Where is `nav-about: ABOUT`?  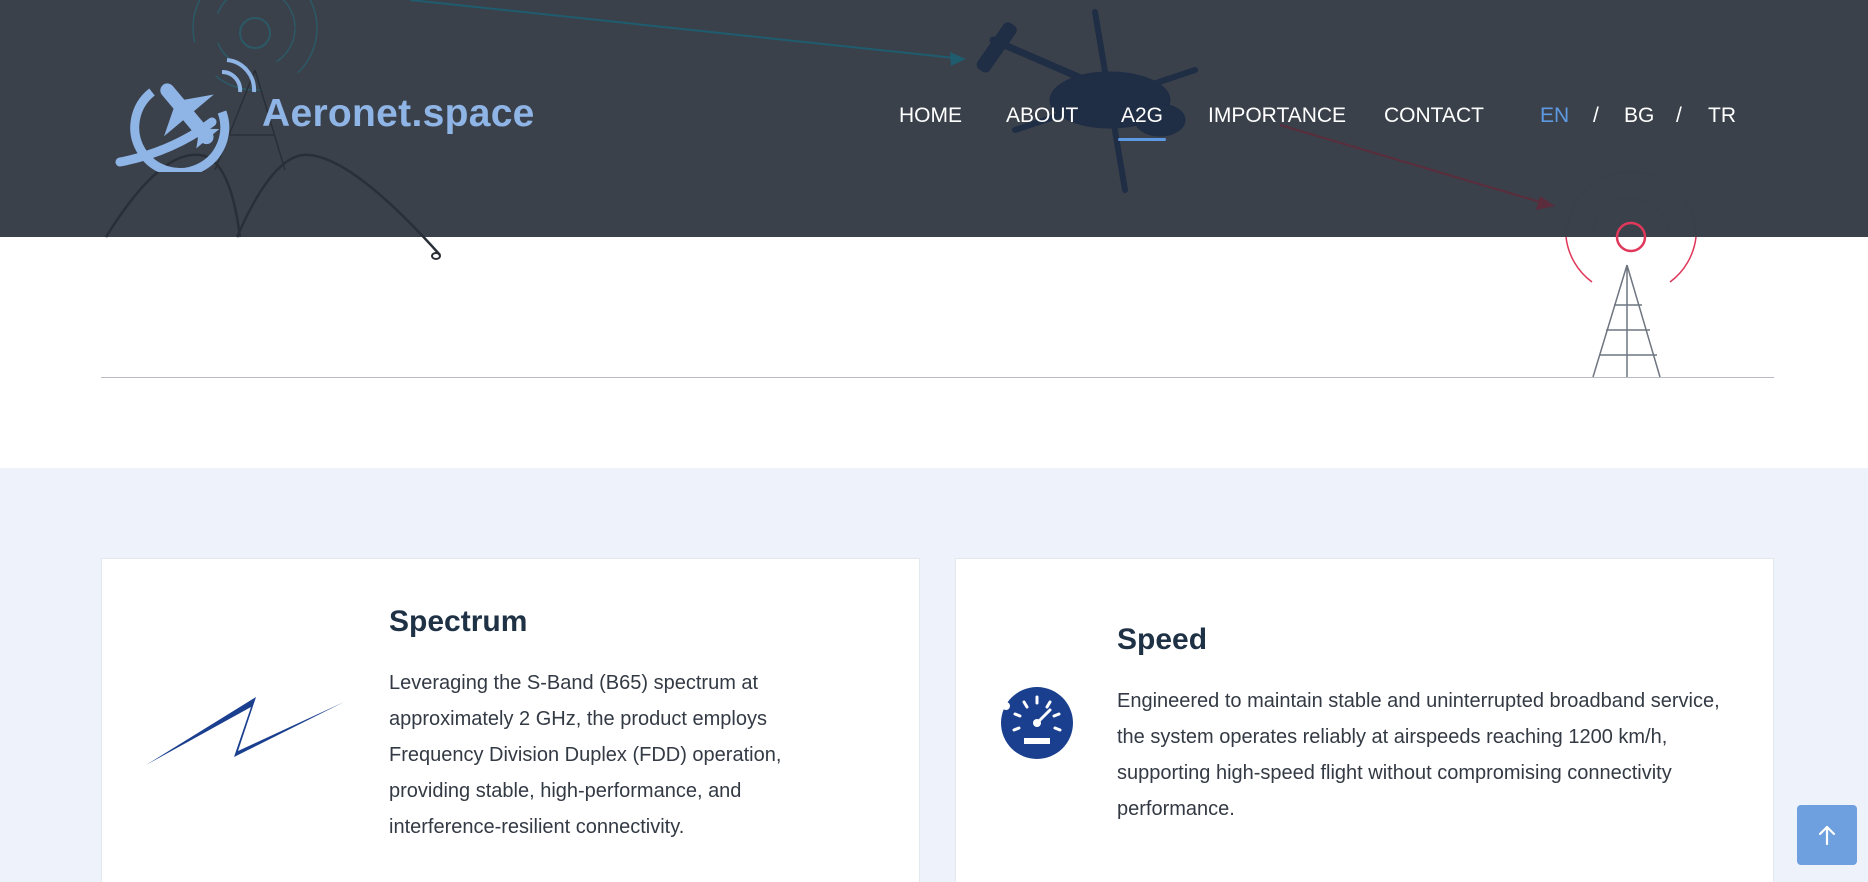 nav-about: ABOUT is located at coordinates (1042, 116).